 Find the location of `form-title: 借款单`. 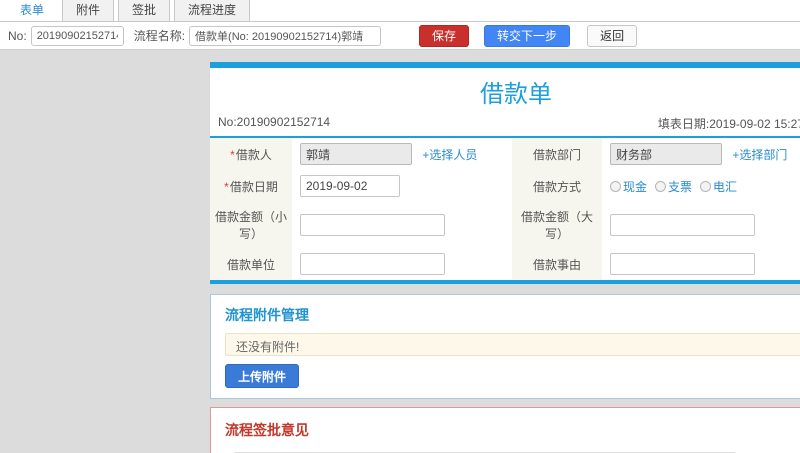

form-title: 借款单 is located at coordinates (516, 94).